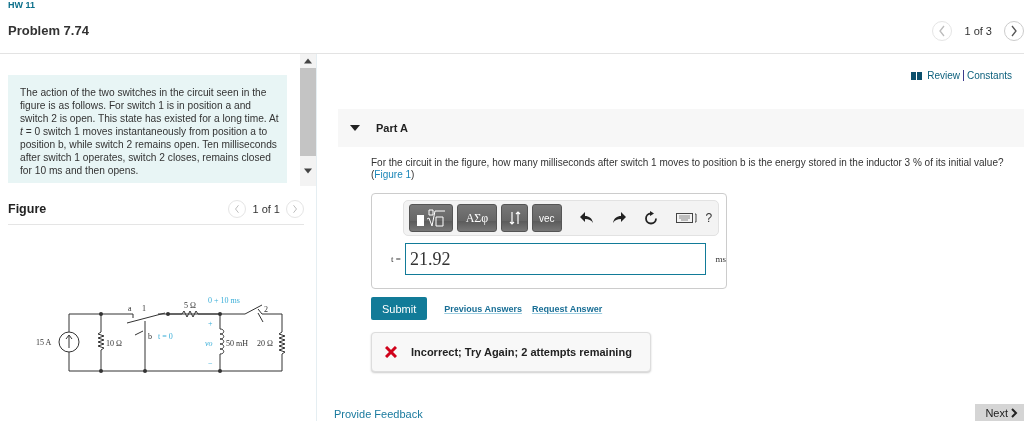 The image size is (1024, 421). What do you see at coordinates (165, 336) in the screenshot?
I see `circuit-label: t = 0` at bounding box center [165, 336].